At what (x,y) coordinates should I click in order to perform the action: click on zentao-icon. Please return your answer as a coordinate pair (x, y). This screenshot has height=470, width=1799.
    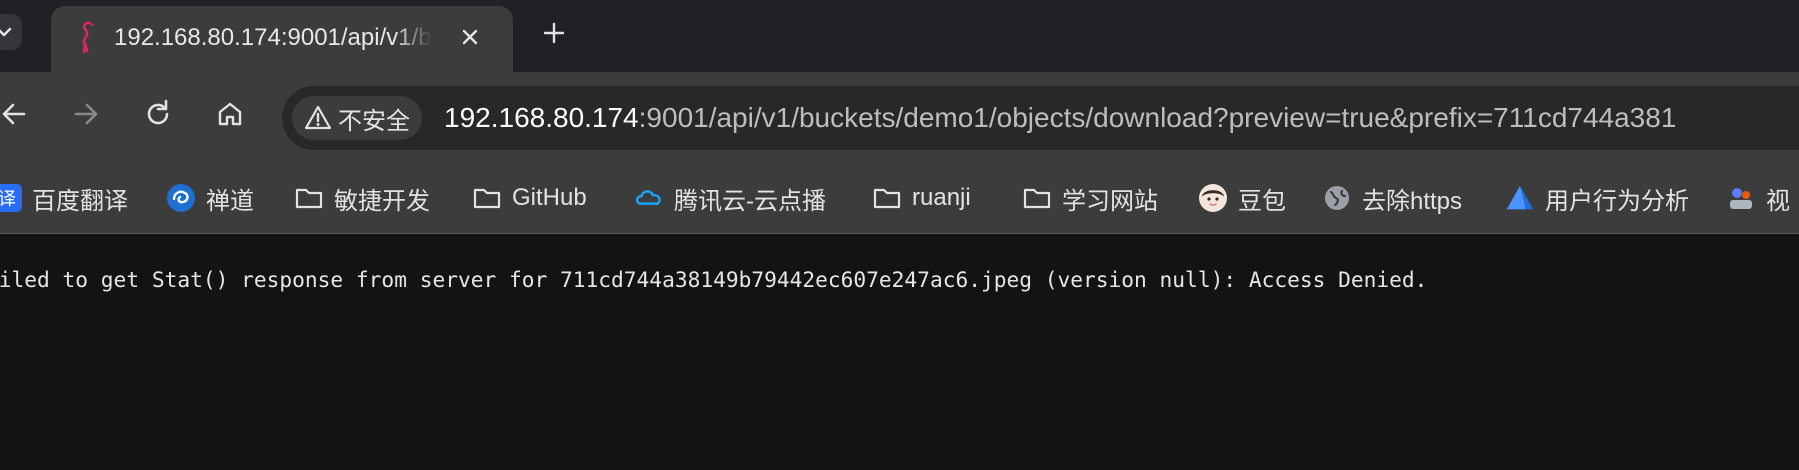
    Looking at the image, I should click on (181, 198).